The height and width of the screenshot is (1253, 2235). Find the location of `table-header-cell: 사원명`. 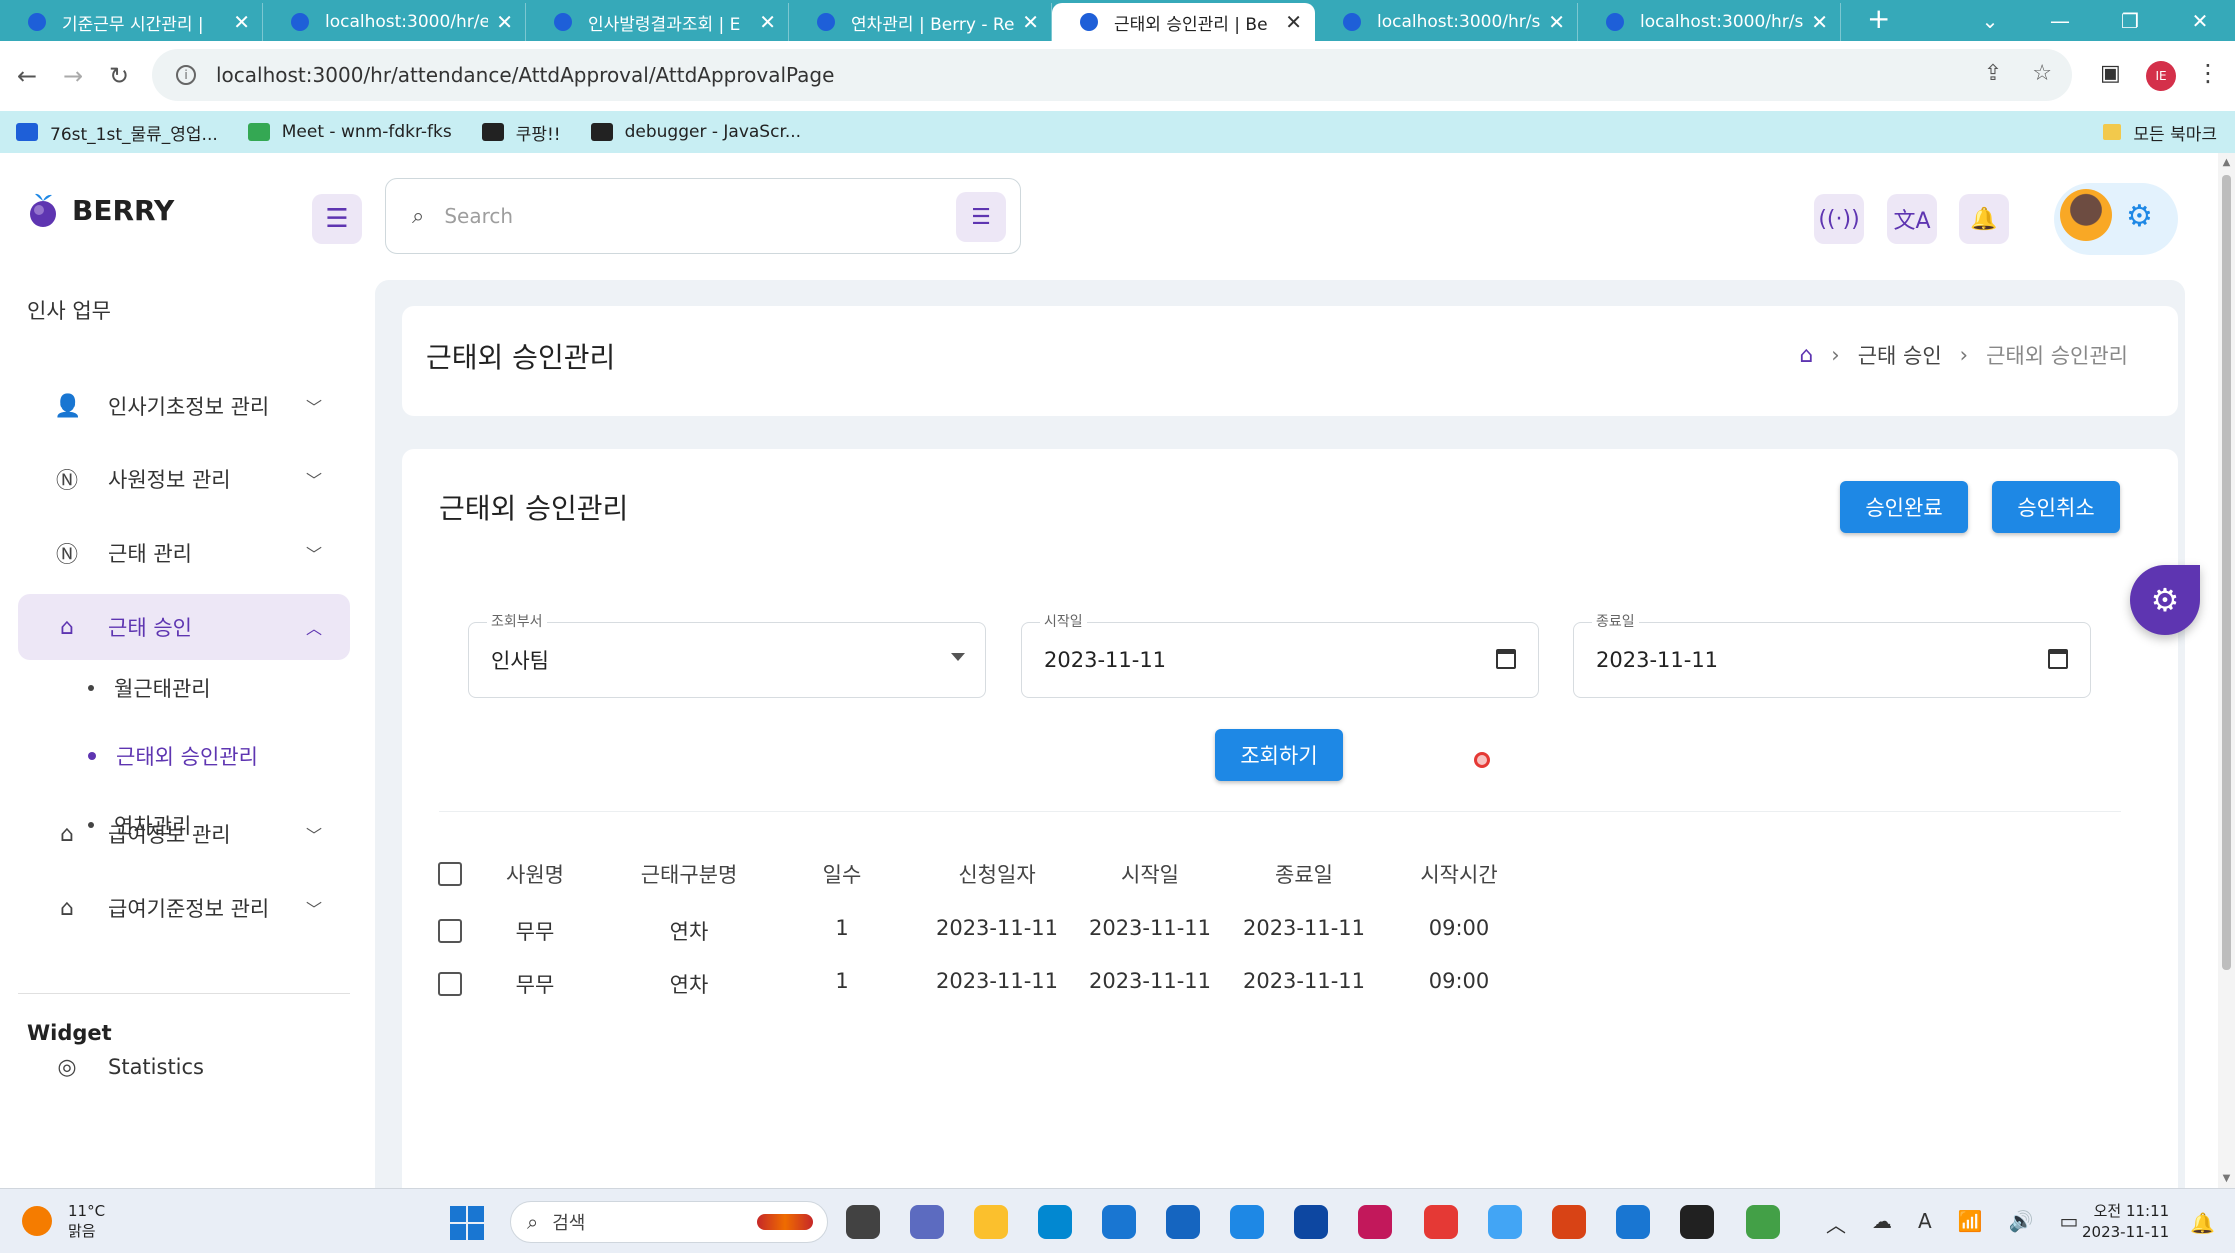

table-header-cell: 사원명 is located at coordinates (535, 874).